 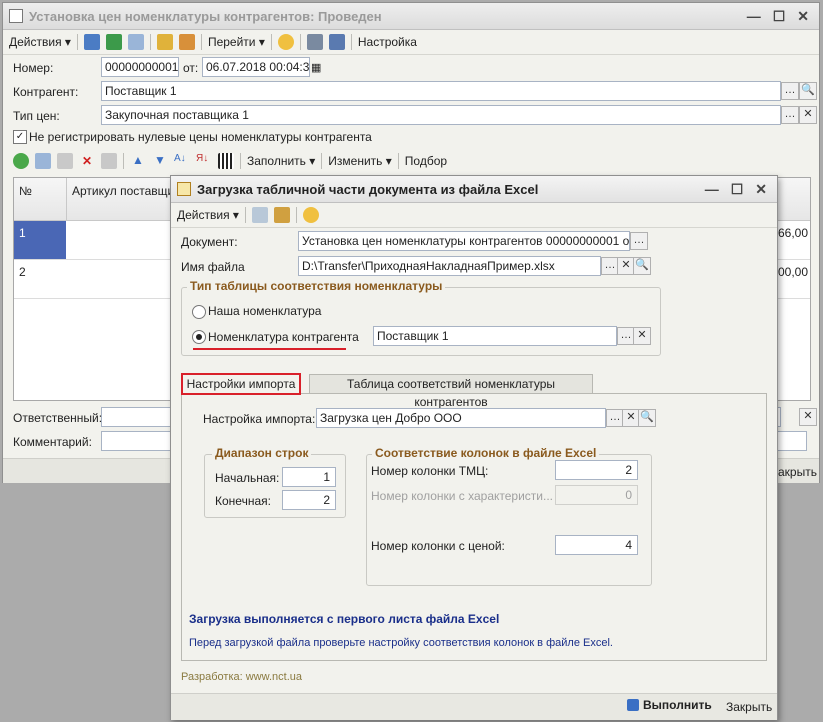 I want to click on col-article-header: Артикул поставщик, so click(x=125, y=191).